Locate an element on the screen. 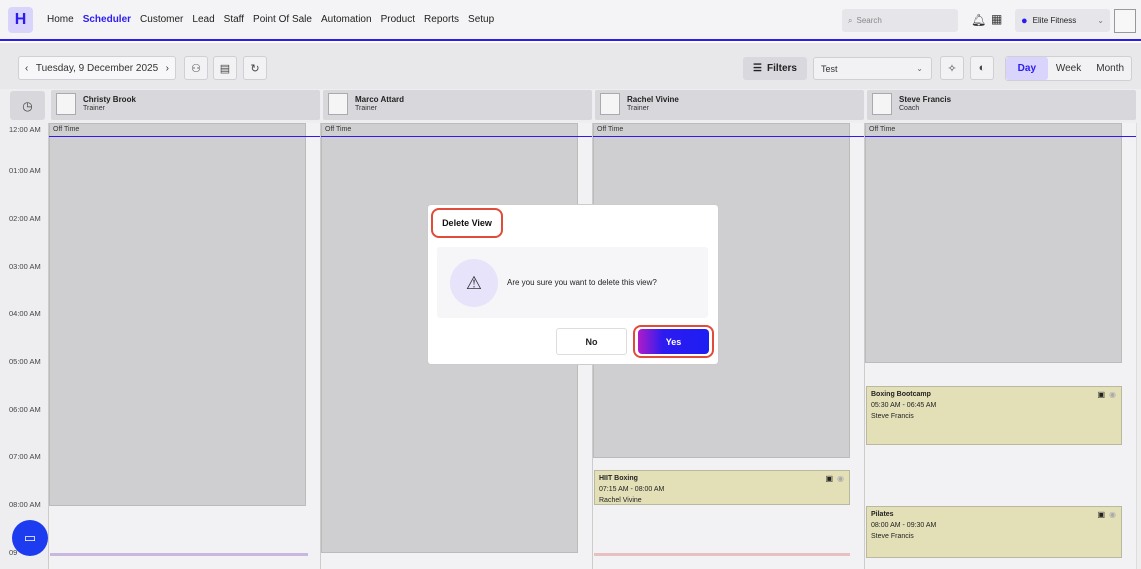 Image resolution: width=1141 pixels, height=569 pixels. staff-name: Rachel Vivine is located at coordinates (653, 99).